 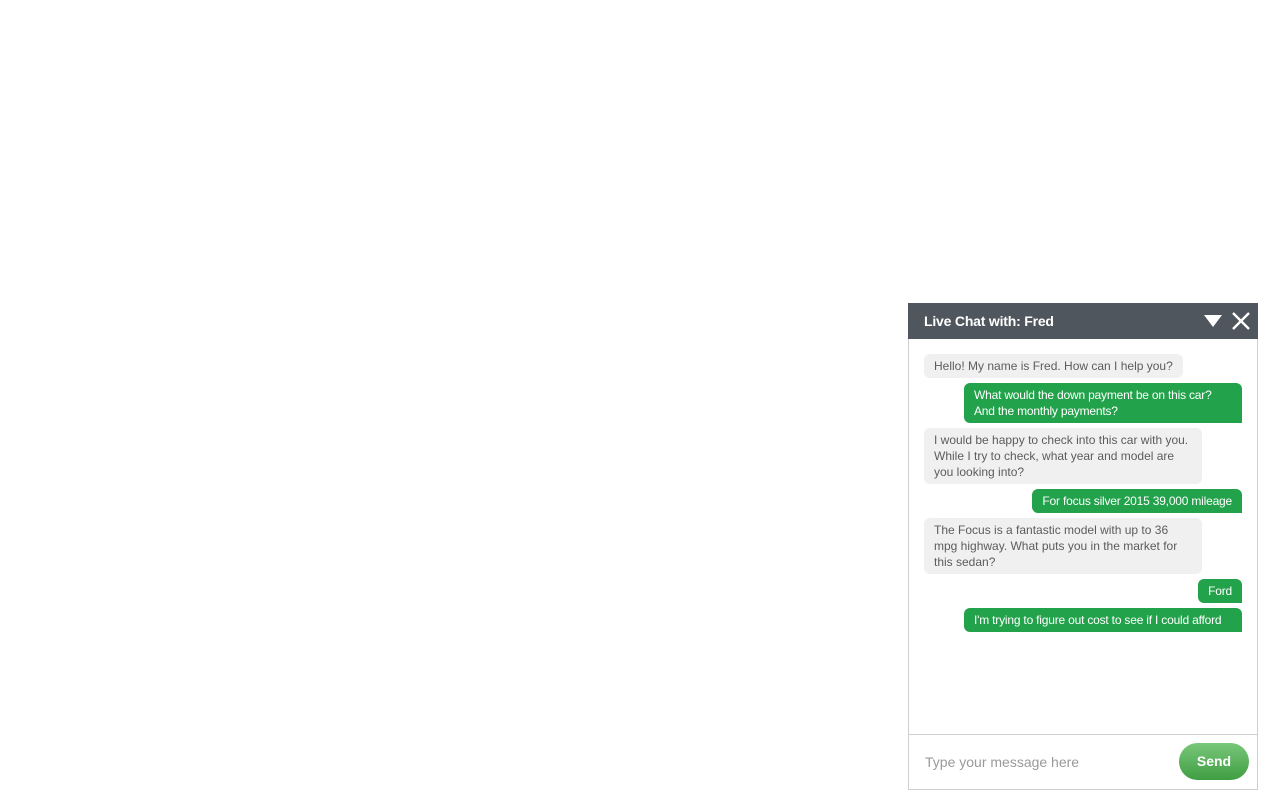 I want to click on message-composer: Send, so click(x=1083, y=762).